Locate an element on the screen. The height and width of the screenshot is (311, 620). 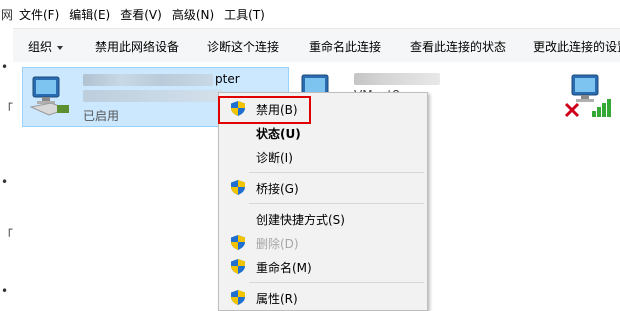
menu-item-label: 诊断(I) is located at coordinates (274, 158).